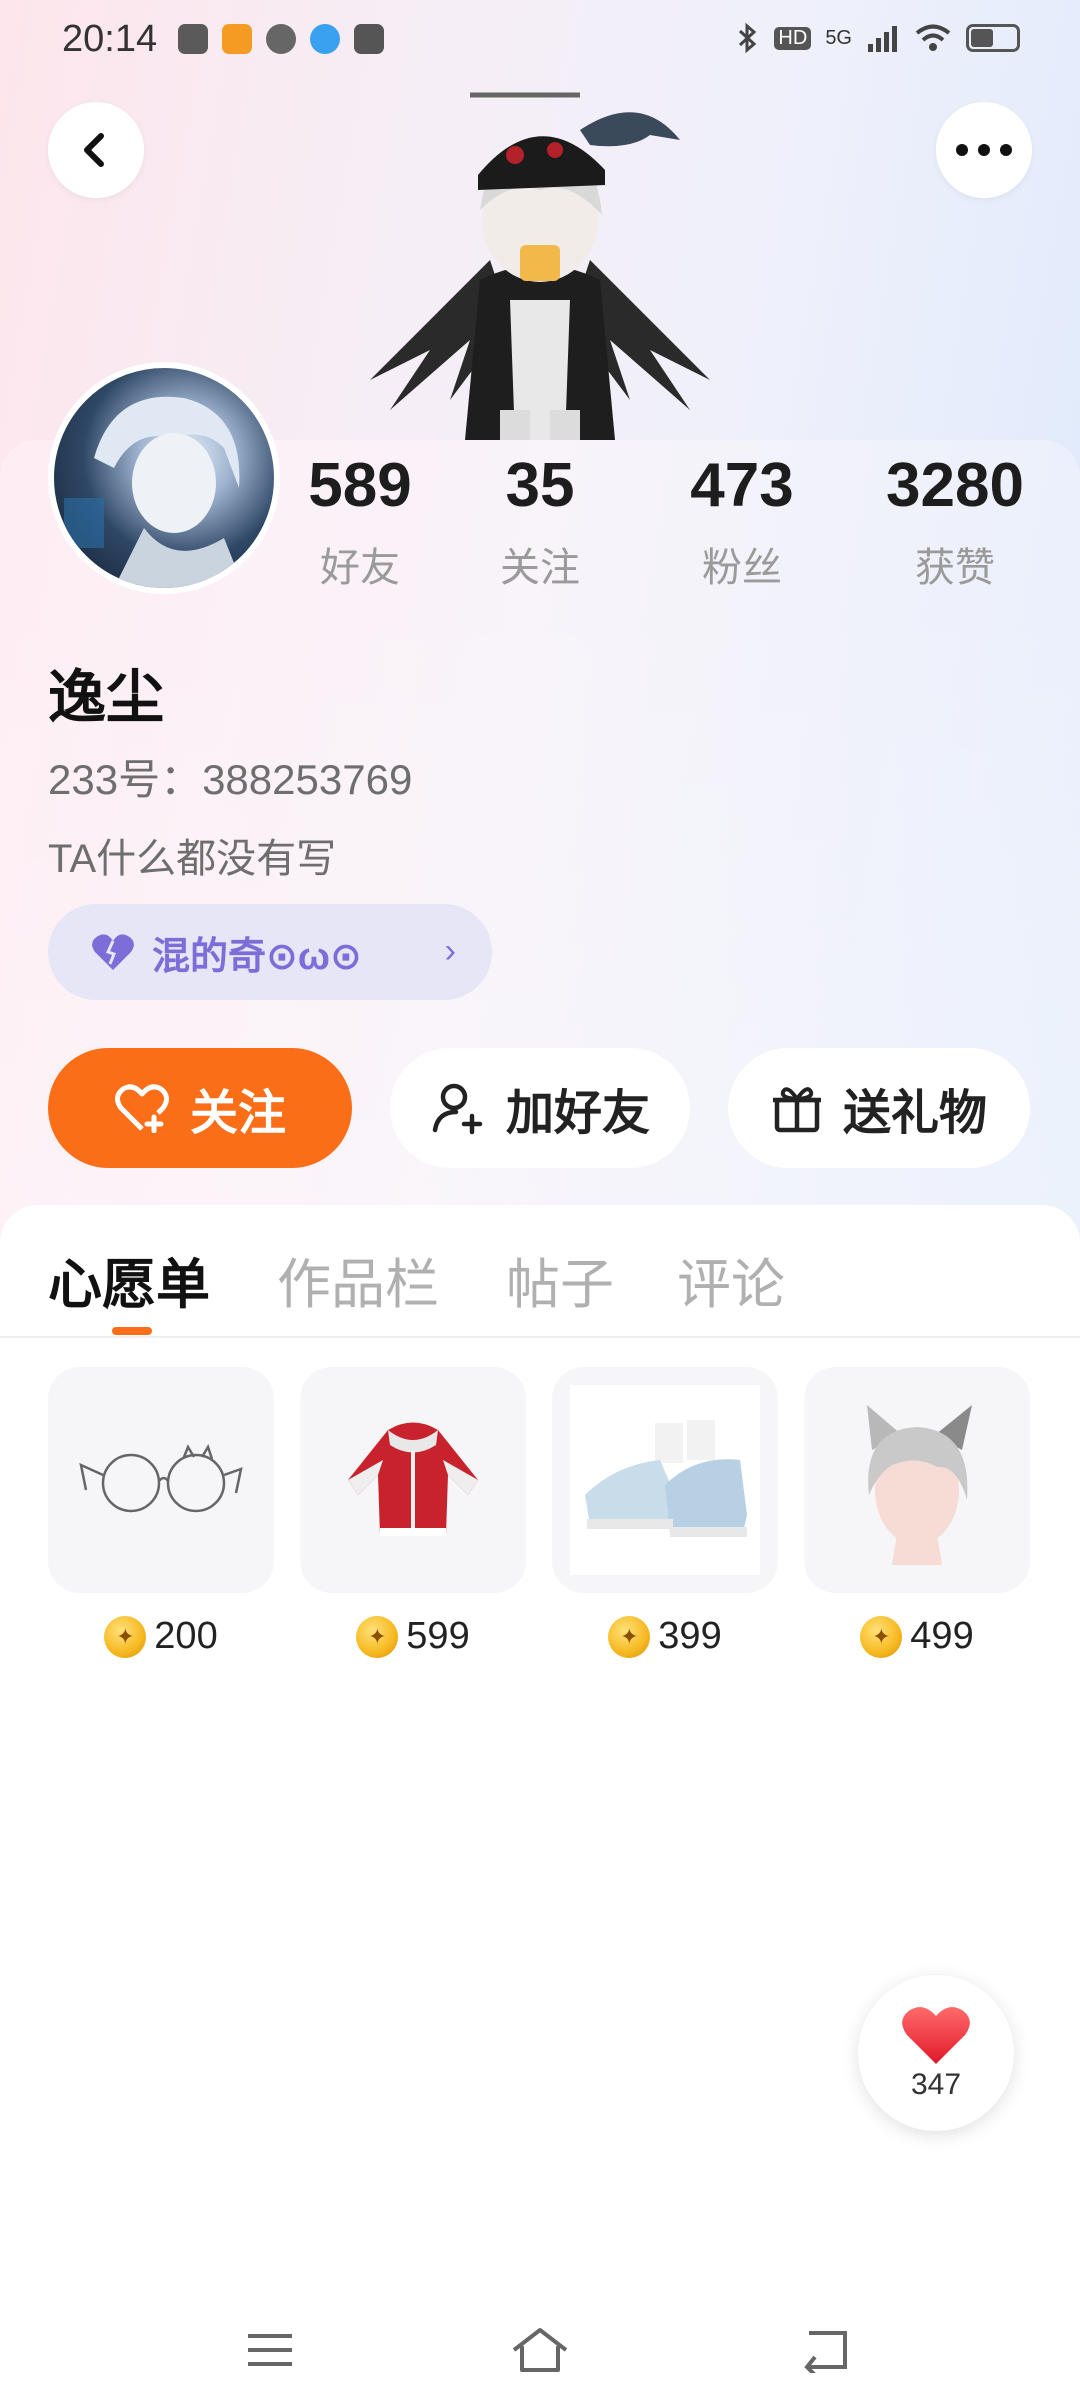  What do you see at coordinates (360, 485) in the screenshot?
I see `stat-friends-value: 589` at bounding box center [360, 485].